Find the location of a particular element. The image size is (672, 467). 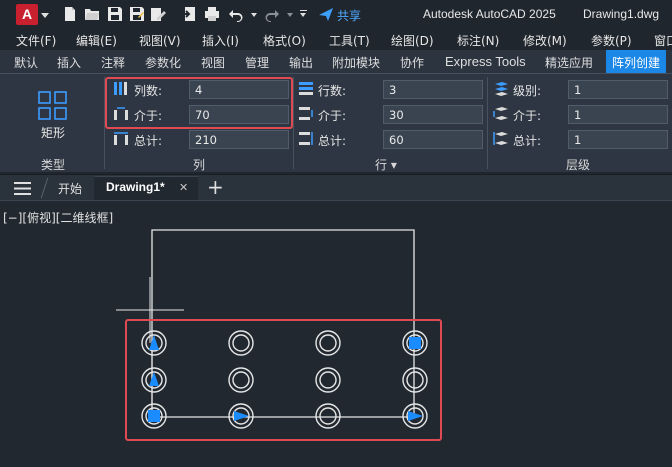

rows-panel-title: 行 ▾ is located at coordinates (386, 164).